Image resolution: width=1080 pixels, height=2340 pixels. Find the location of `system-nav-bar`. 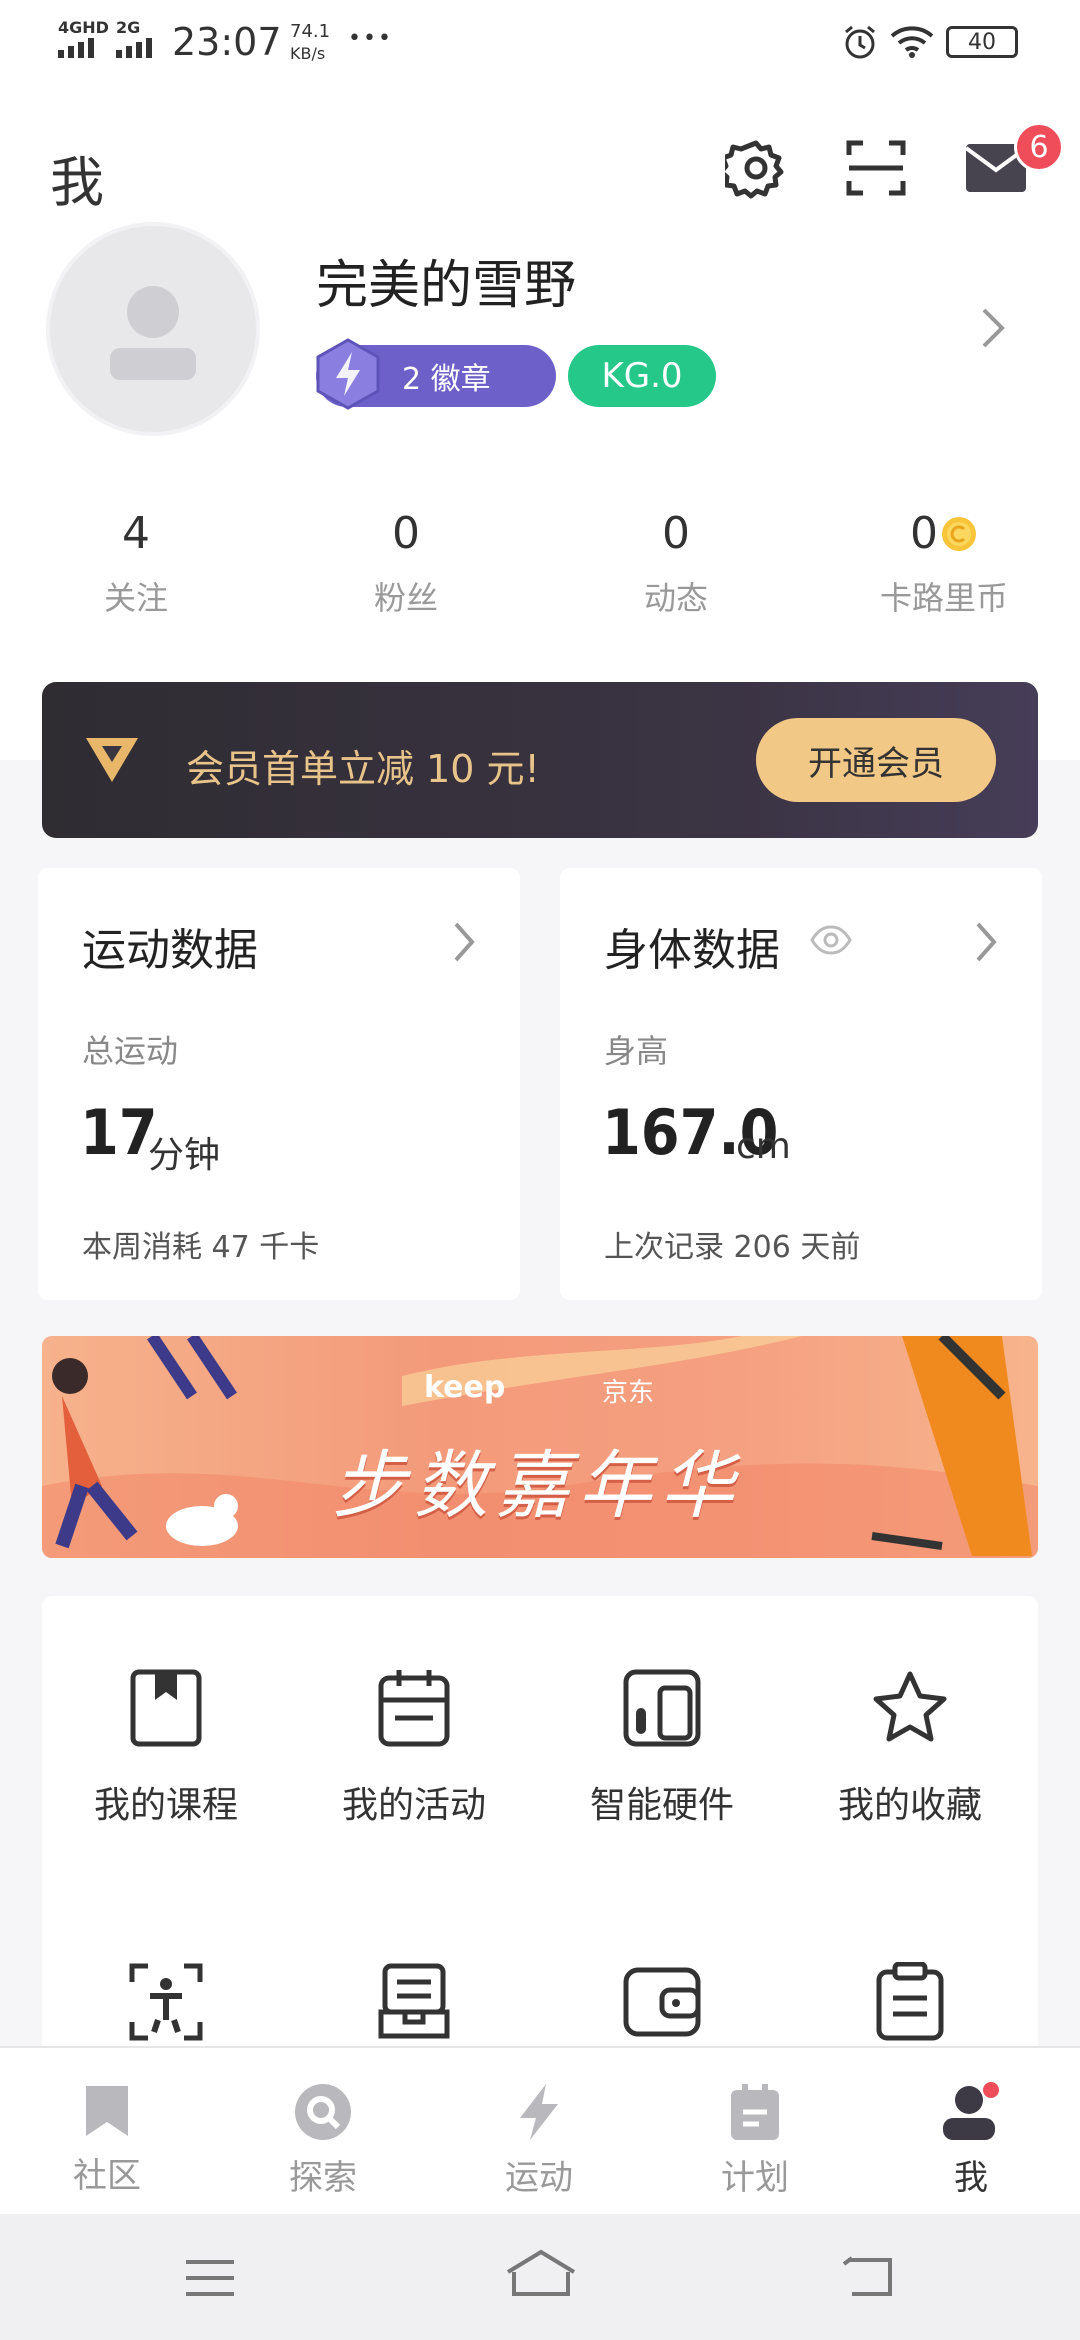

system-nav-bar is located at coordinates (540, 2277).